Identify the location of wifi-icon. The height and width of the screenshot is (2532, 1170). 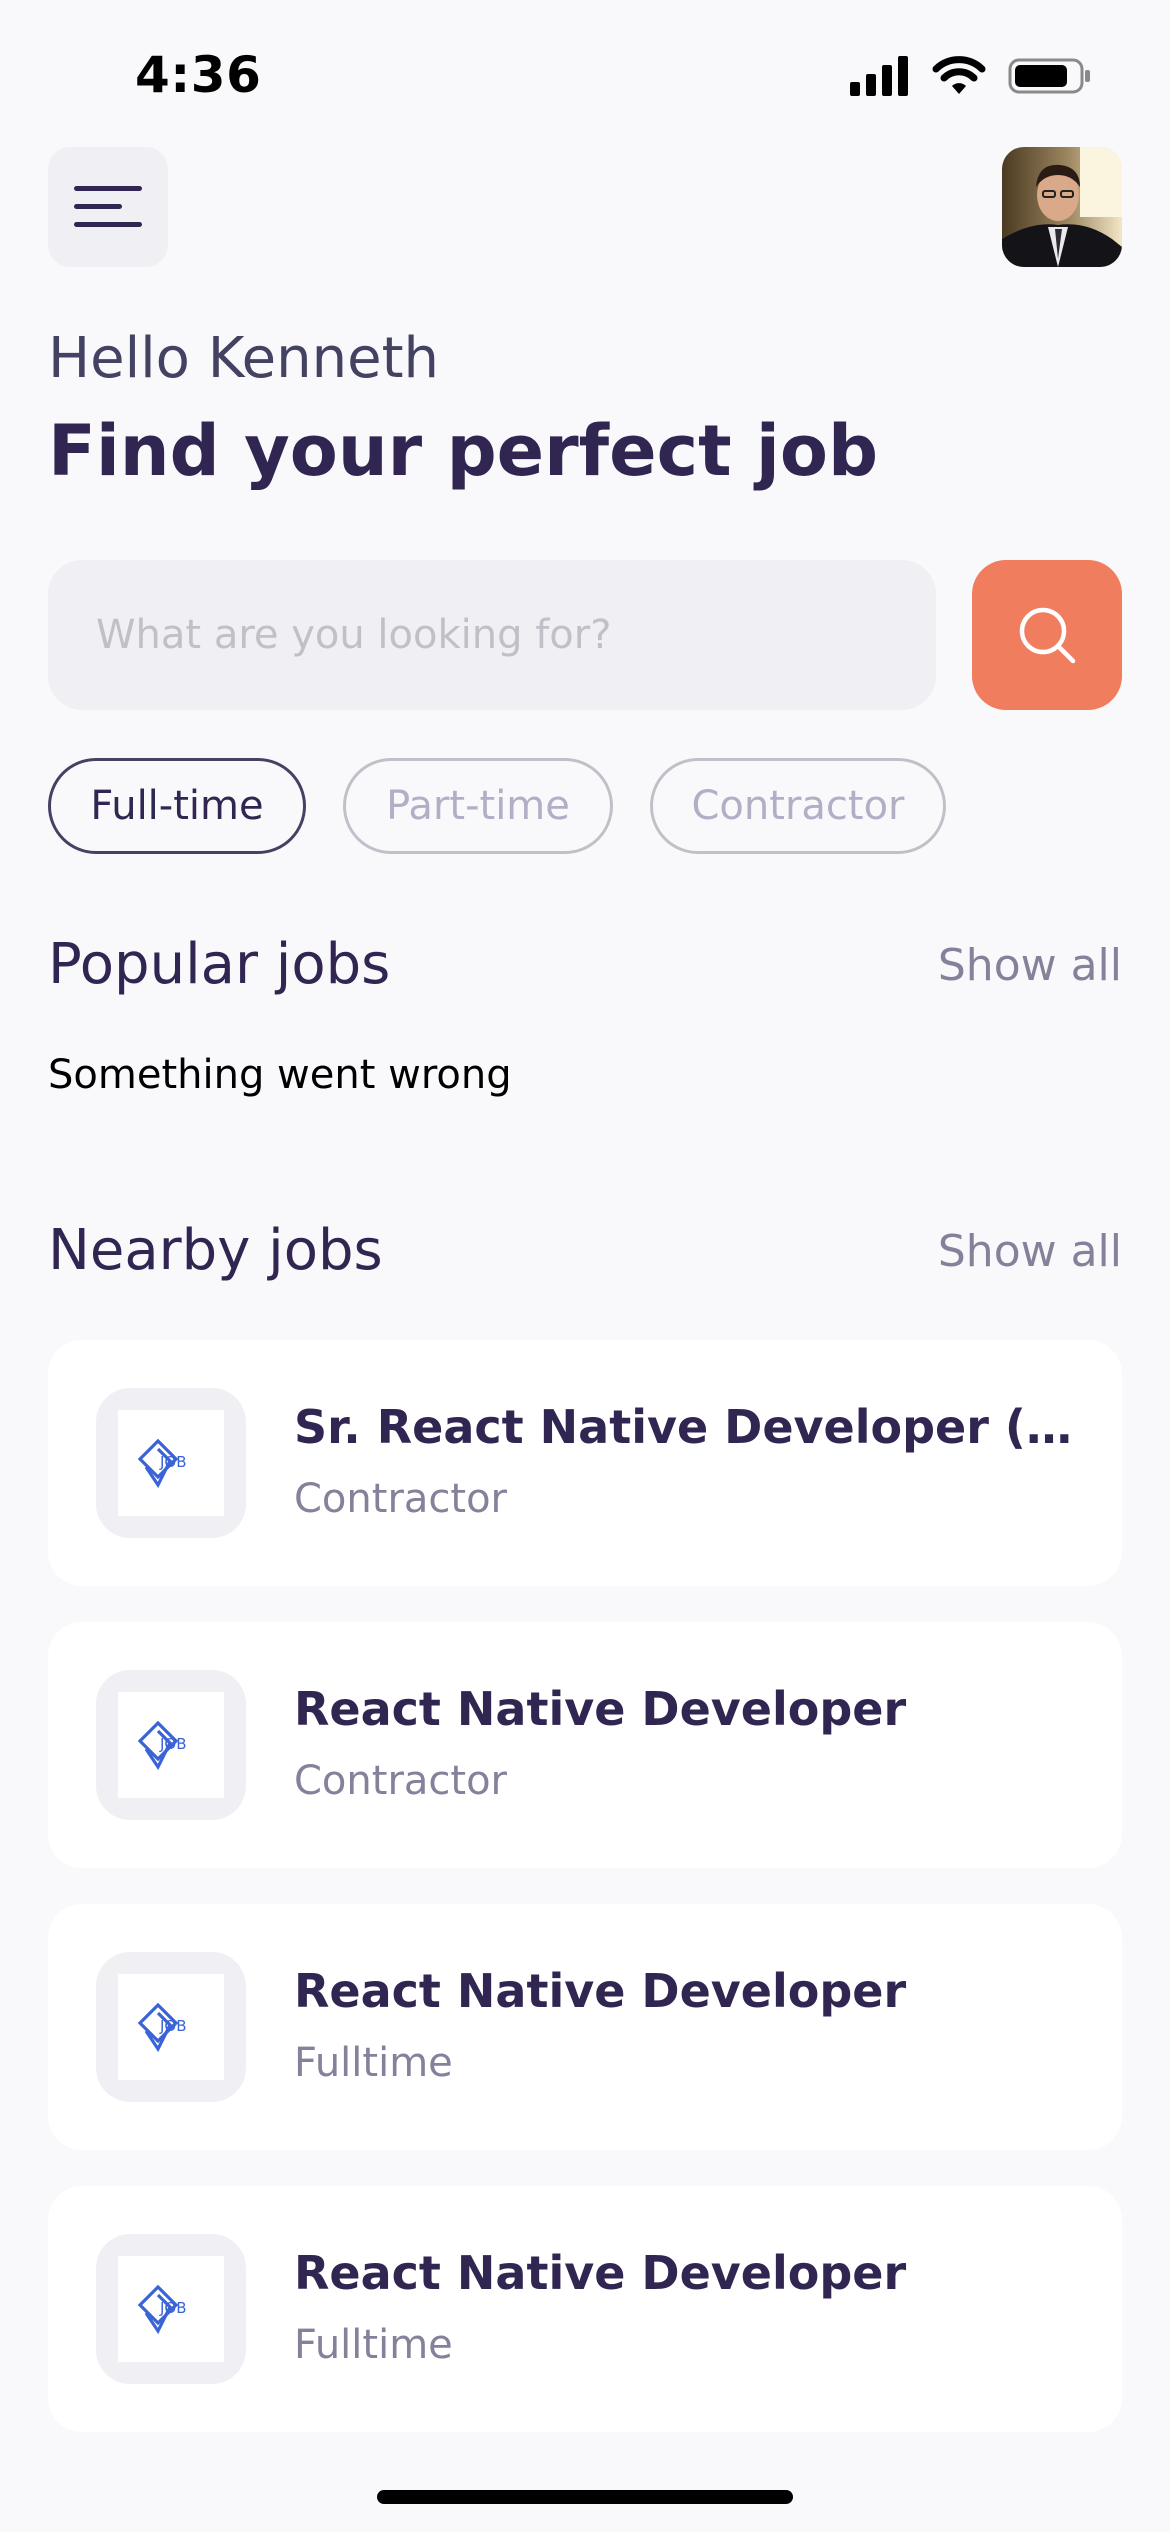
(959, 75).